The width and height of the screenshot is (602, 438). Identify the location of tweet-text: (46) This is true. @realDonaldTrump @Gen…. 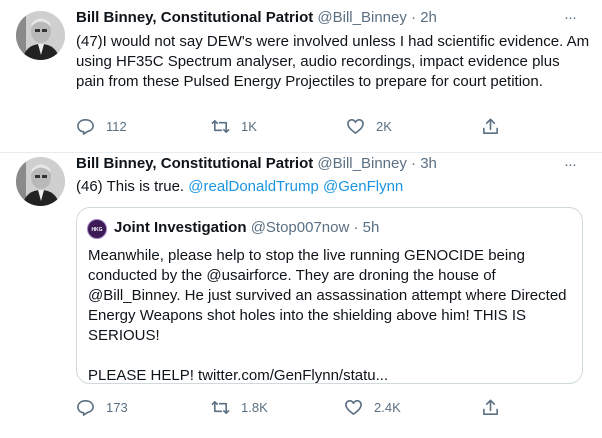
(333, 187).